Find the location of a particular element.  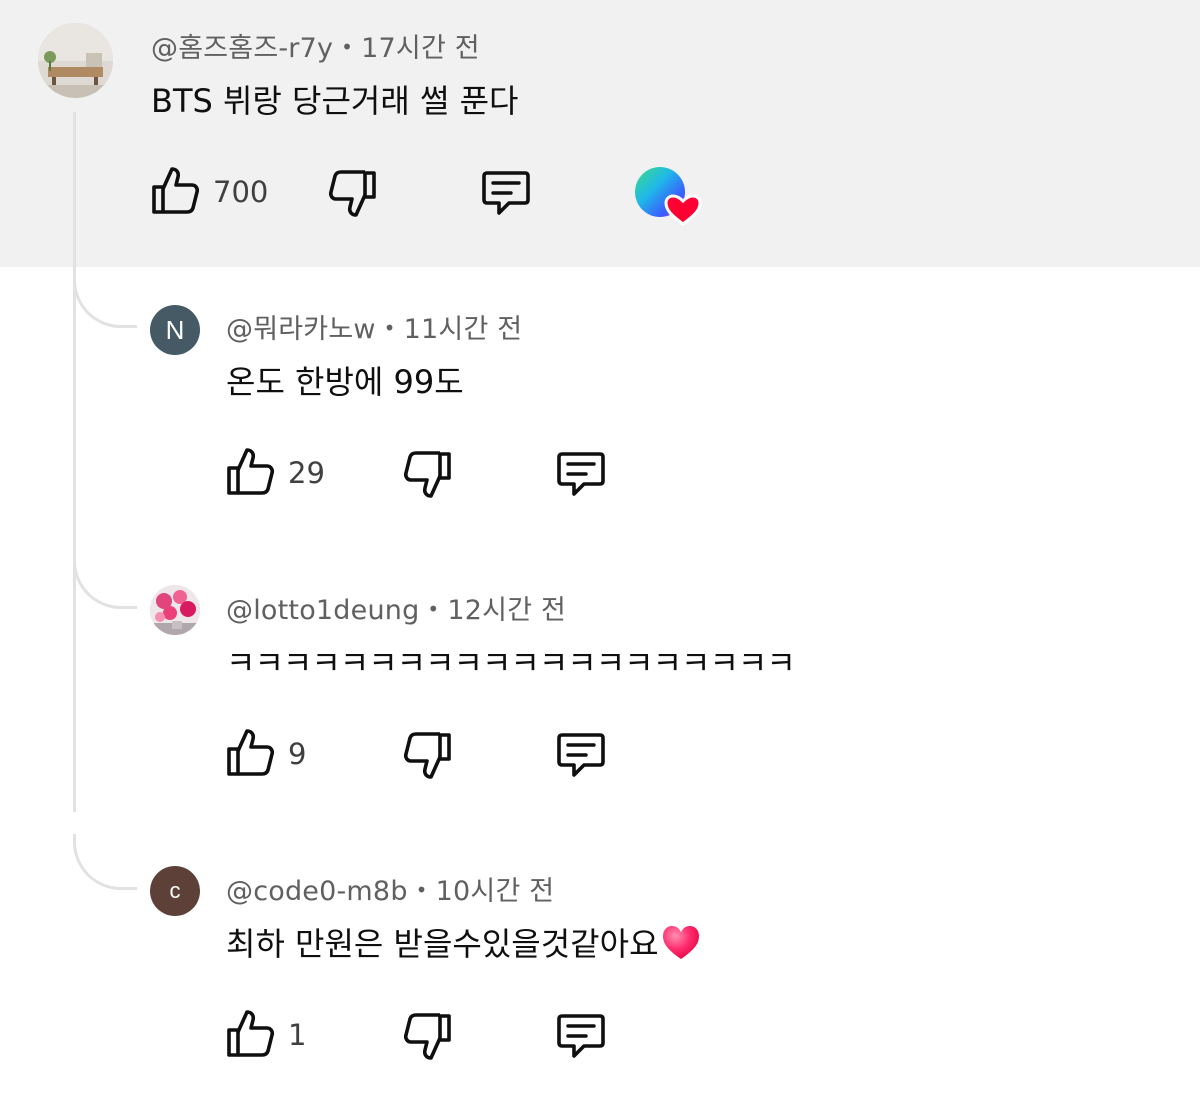

like-count: 9 is located at coordinates (297, 754).